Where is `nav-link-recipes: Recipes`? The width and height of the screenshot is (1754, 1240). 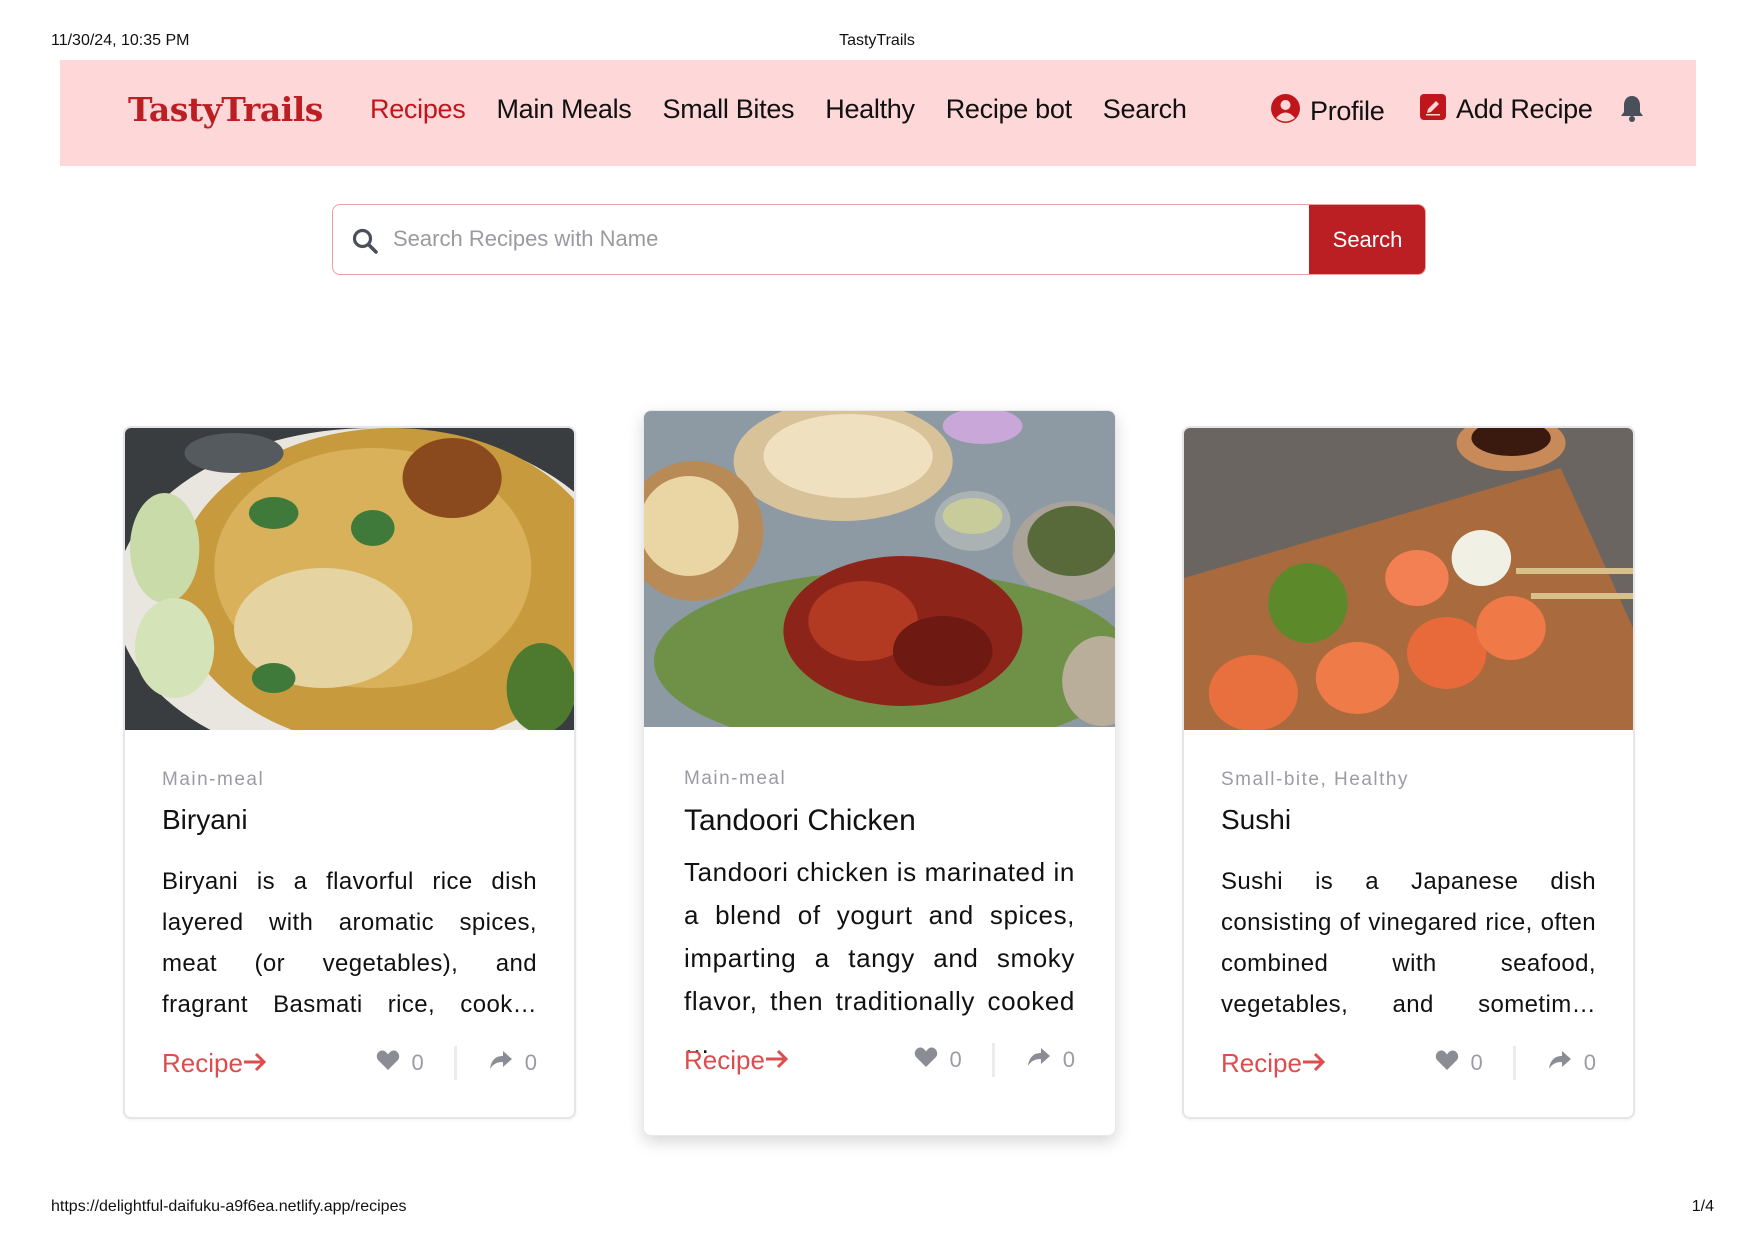
nav-link-recipes: Recipes is located at coordinates (418, 109).